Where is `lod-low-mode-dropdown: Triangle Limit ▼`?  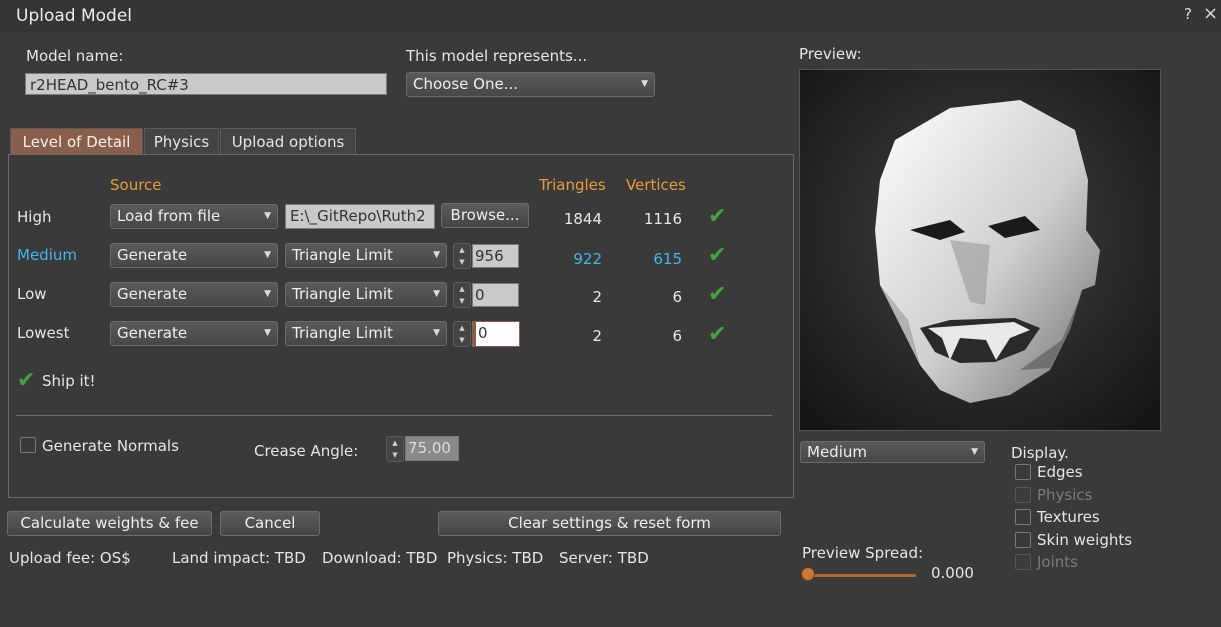
lod-low-mode-dropdown: Triangle Limit ▼ is located at coordinates (366, 294).